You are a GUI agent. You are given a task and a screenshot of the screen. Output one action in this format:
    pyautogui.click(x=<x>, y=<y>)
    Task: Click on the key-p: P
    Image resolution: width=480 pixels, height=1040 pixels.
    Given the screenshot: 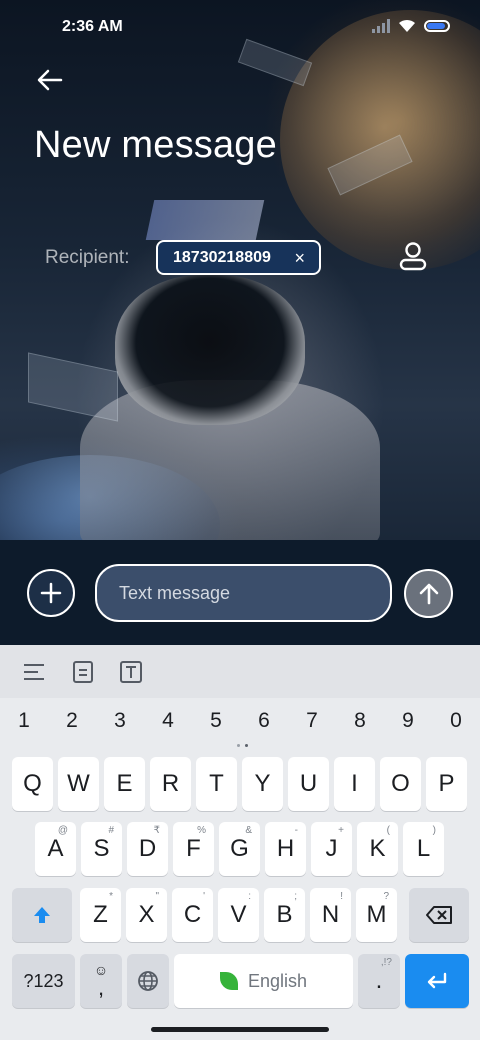 What is the action you would take?
    pyautogui.click(x=446, y=784)
    